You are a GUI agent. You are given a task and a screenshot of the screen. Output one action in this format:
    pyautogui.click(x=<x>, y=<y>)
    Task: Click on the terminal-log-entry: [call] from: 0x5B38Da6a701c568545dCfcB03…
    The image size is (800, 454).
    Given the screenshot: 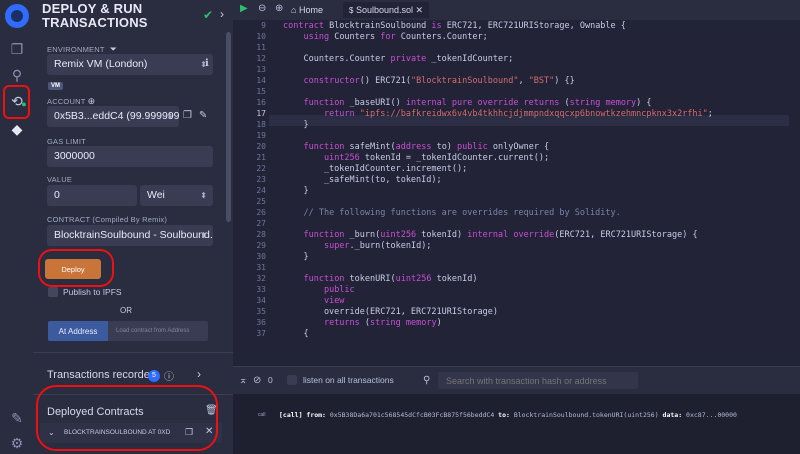 What is the action you would take?
    pyautogui.click(x=508, y=415)
    